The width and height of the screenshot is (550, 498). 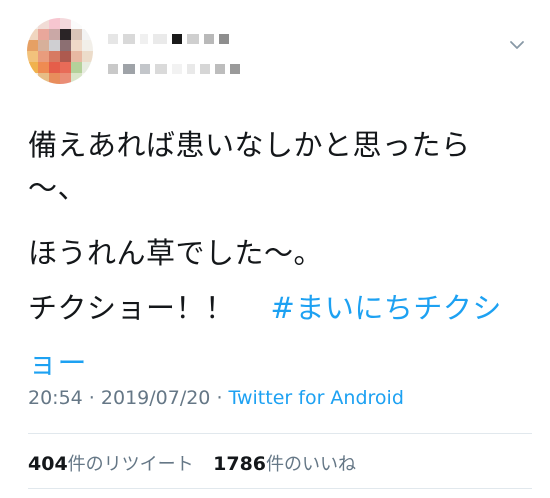 I want to click on tweet-date: 2019/07/20, so click(x=156, y=398).